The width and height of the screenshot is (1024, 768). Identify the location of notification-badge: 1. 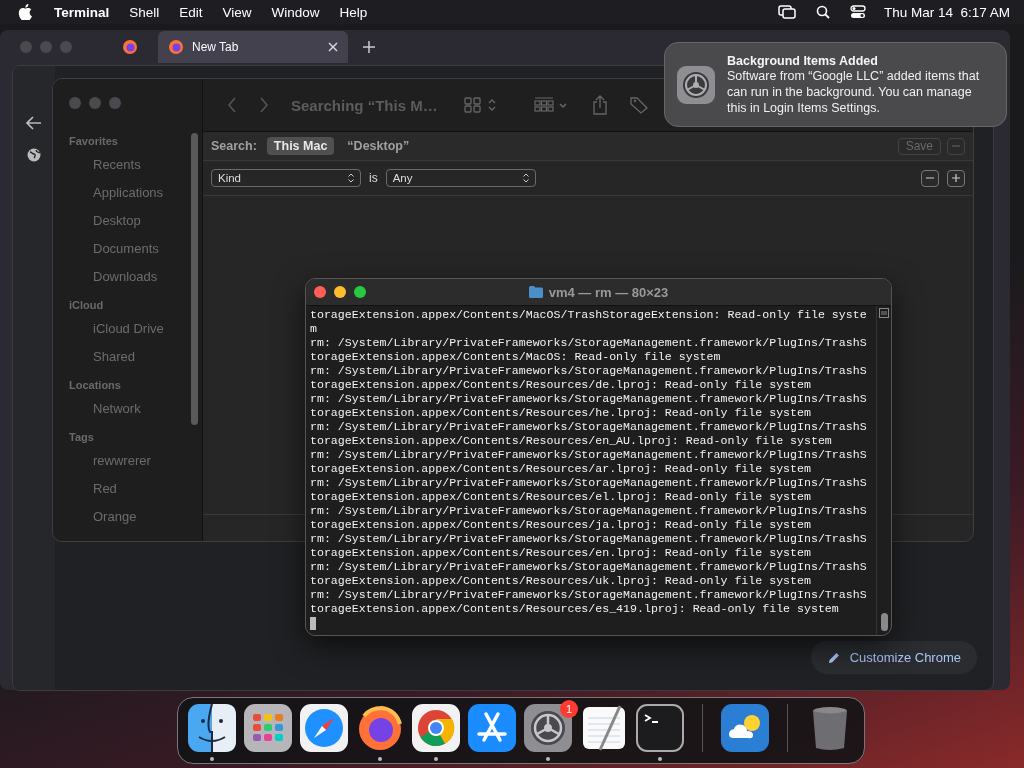
(569, 709).